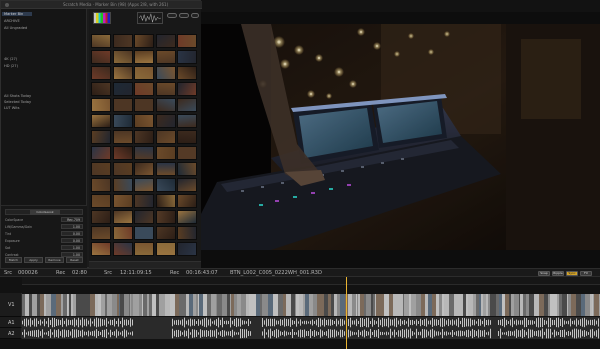 This screenshot has width=600, height=349. I want to click on bin-item: ARCHIVE, so click(12, 21).